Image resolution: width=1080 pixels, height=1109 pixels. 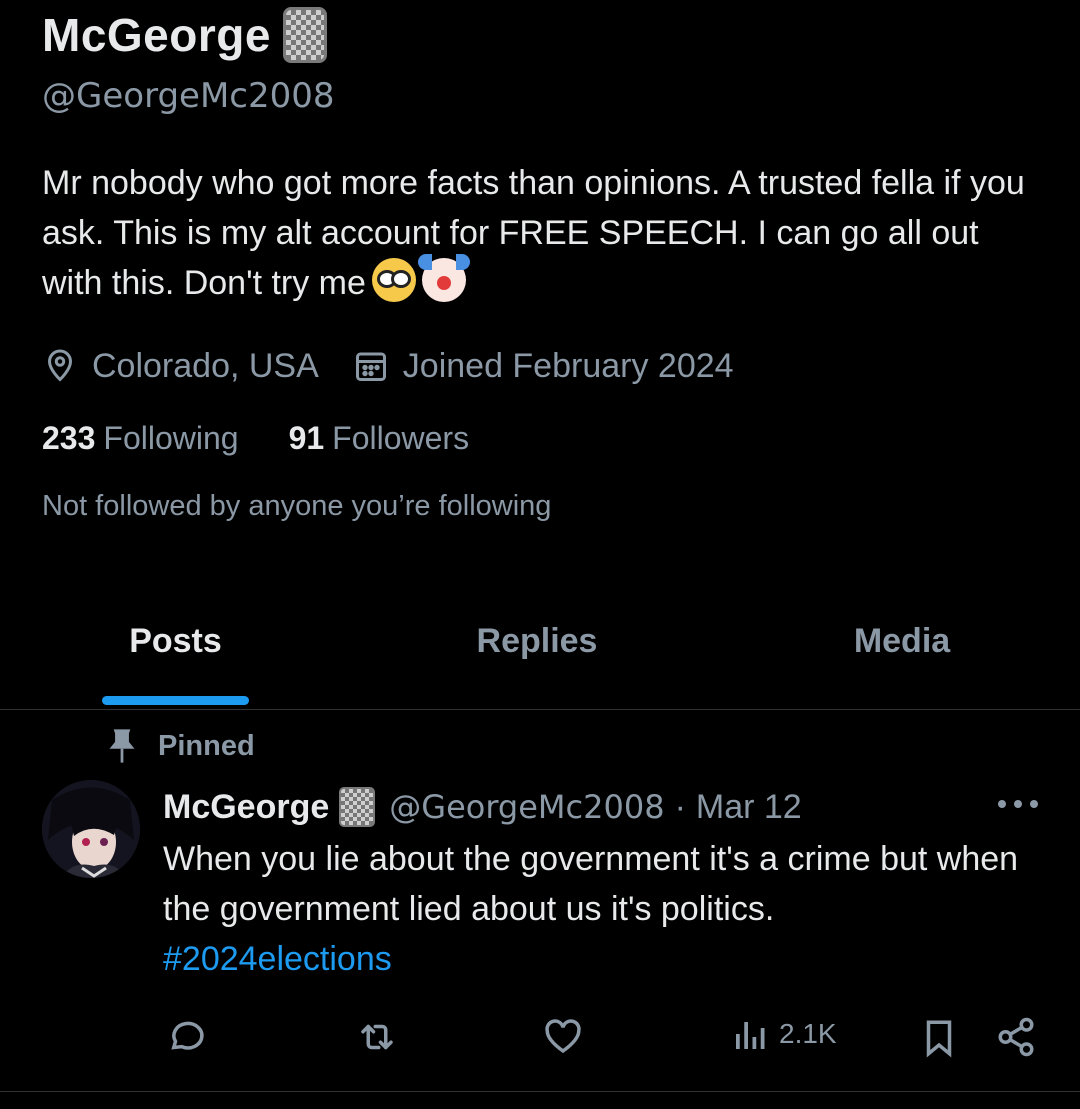 I want to click on joined-text: Joined February 2024, so click(x=568, y=365).